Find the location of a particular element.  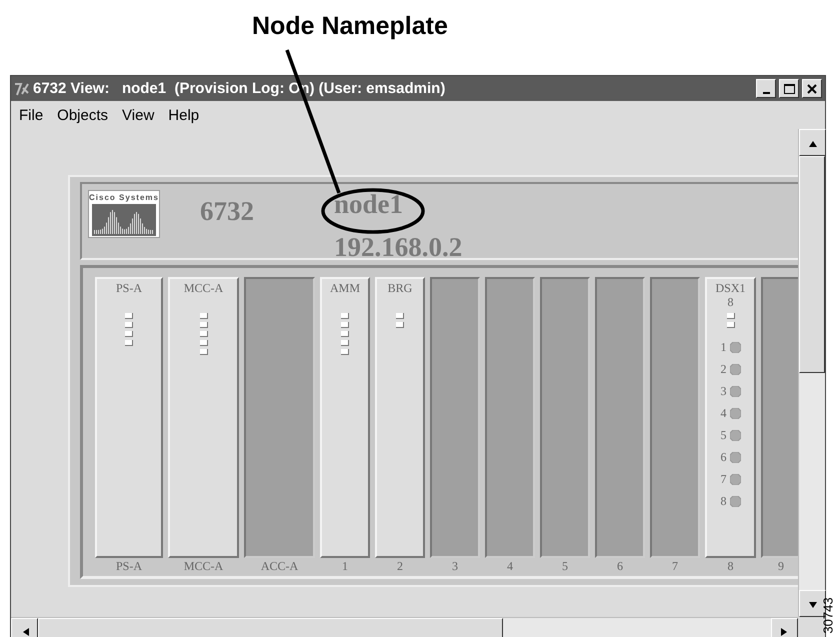

slot-label: PS-A is located at coordinates (129, 566).